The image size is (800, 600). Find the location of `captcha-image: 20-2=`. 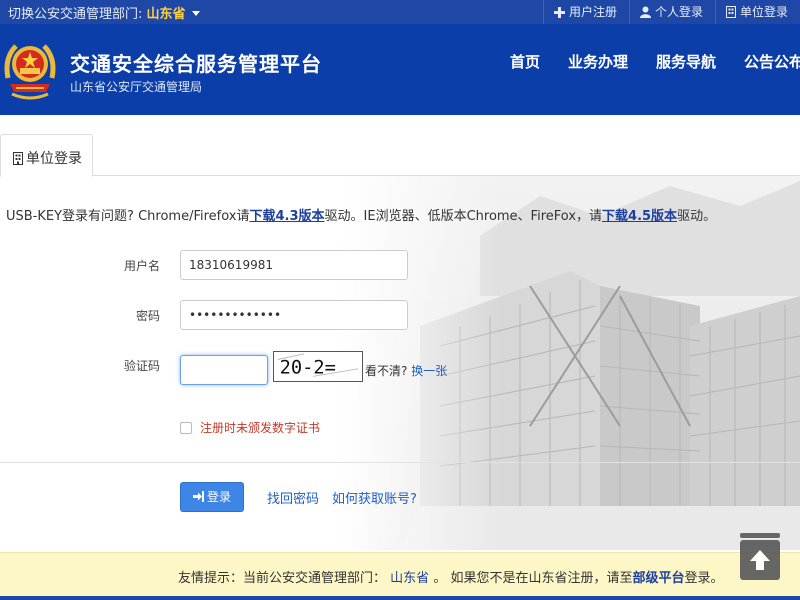

captcha-image: 20-2= is located at coordinates (318, 366).